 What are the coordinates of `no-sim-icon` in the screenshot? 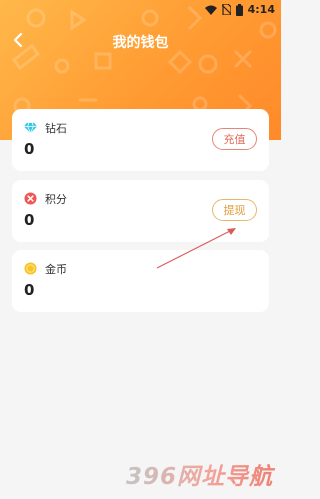 It's located at (226, 9).